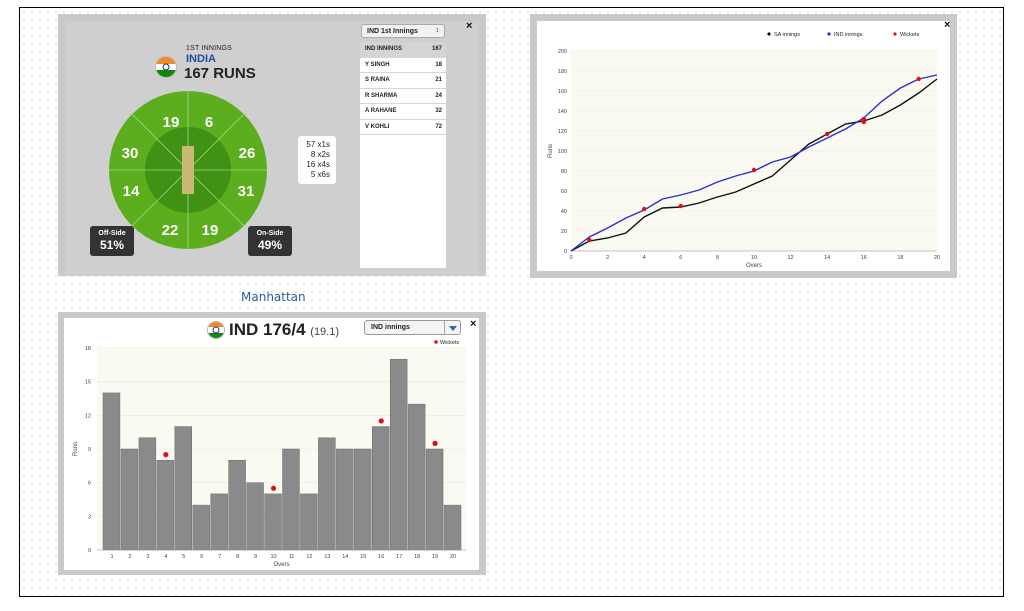  Describe the element at coordinates (438, 64) in the screenshot. I see `batsman-runs: 18` at that location.